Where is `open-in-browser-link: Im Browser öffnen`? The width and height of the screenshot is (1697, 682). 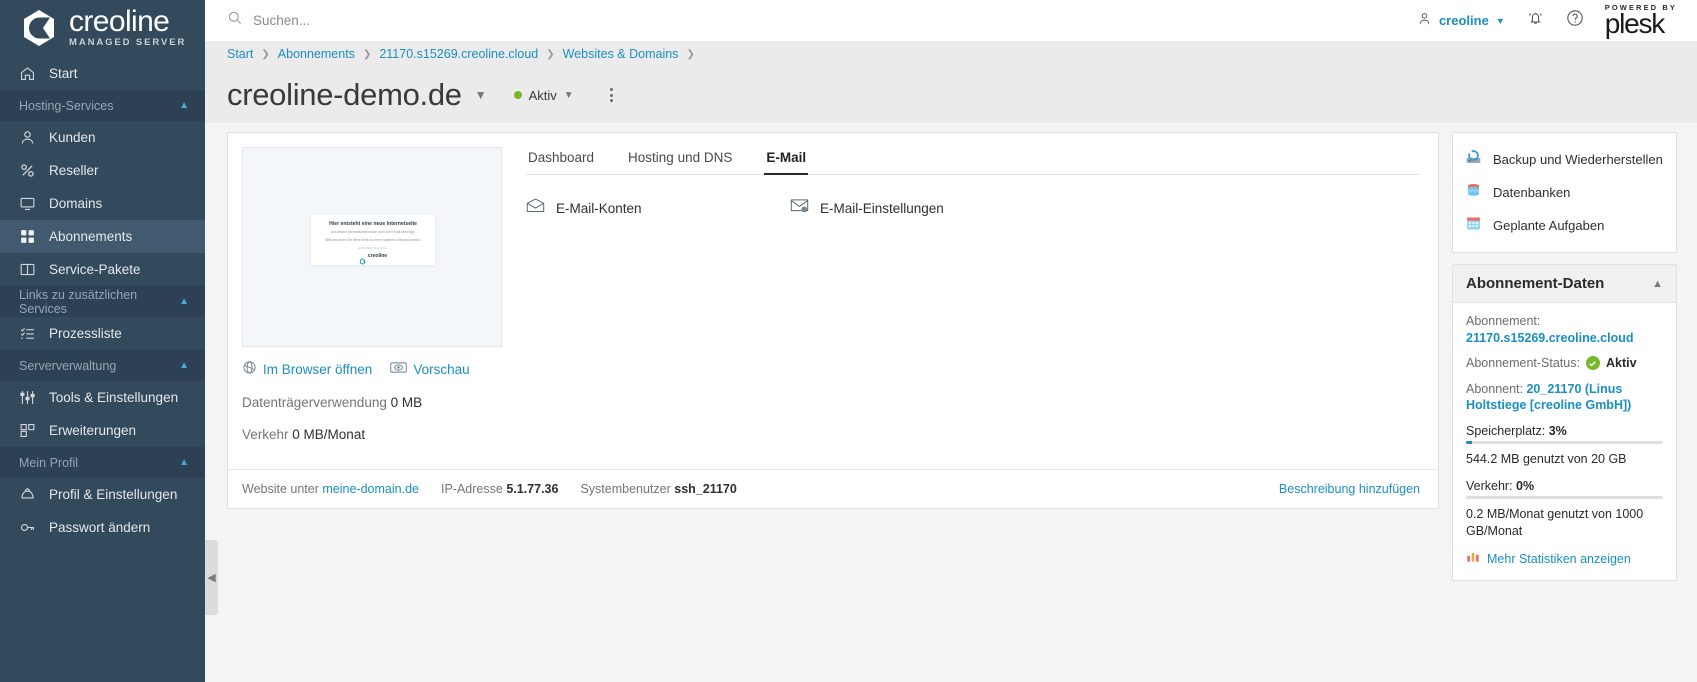 open-in-browser-link: Im Browser öffnen is located at coordinates (307, 369).